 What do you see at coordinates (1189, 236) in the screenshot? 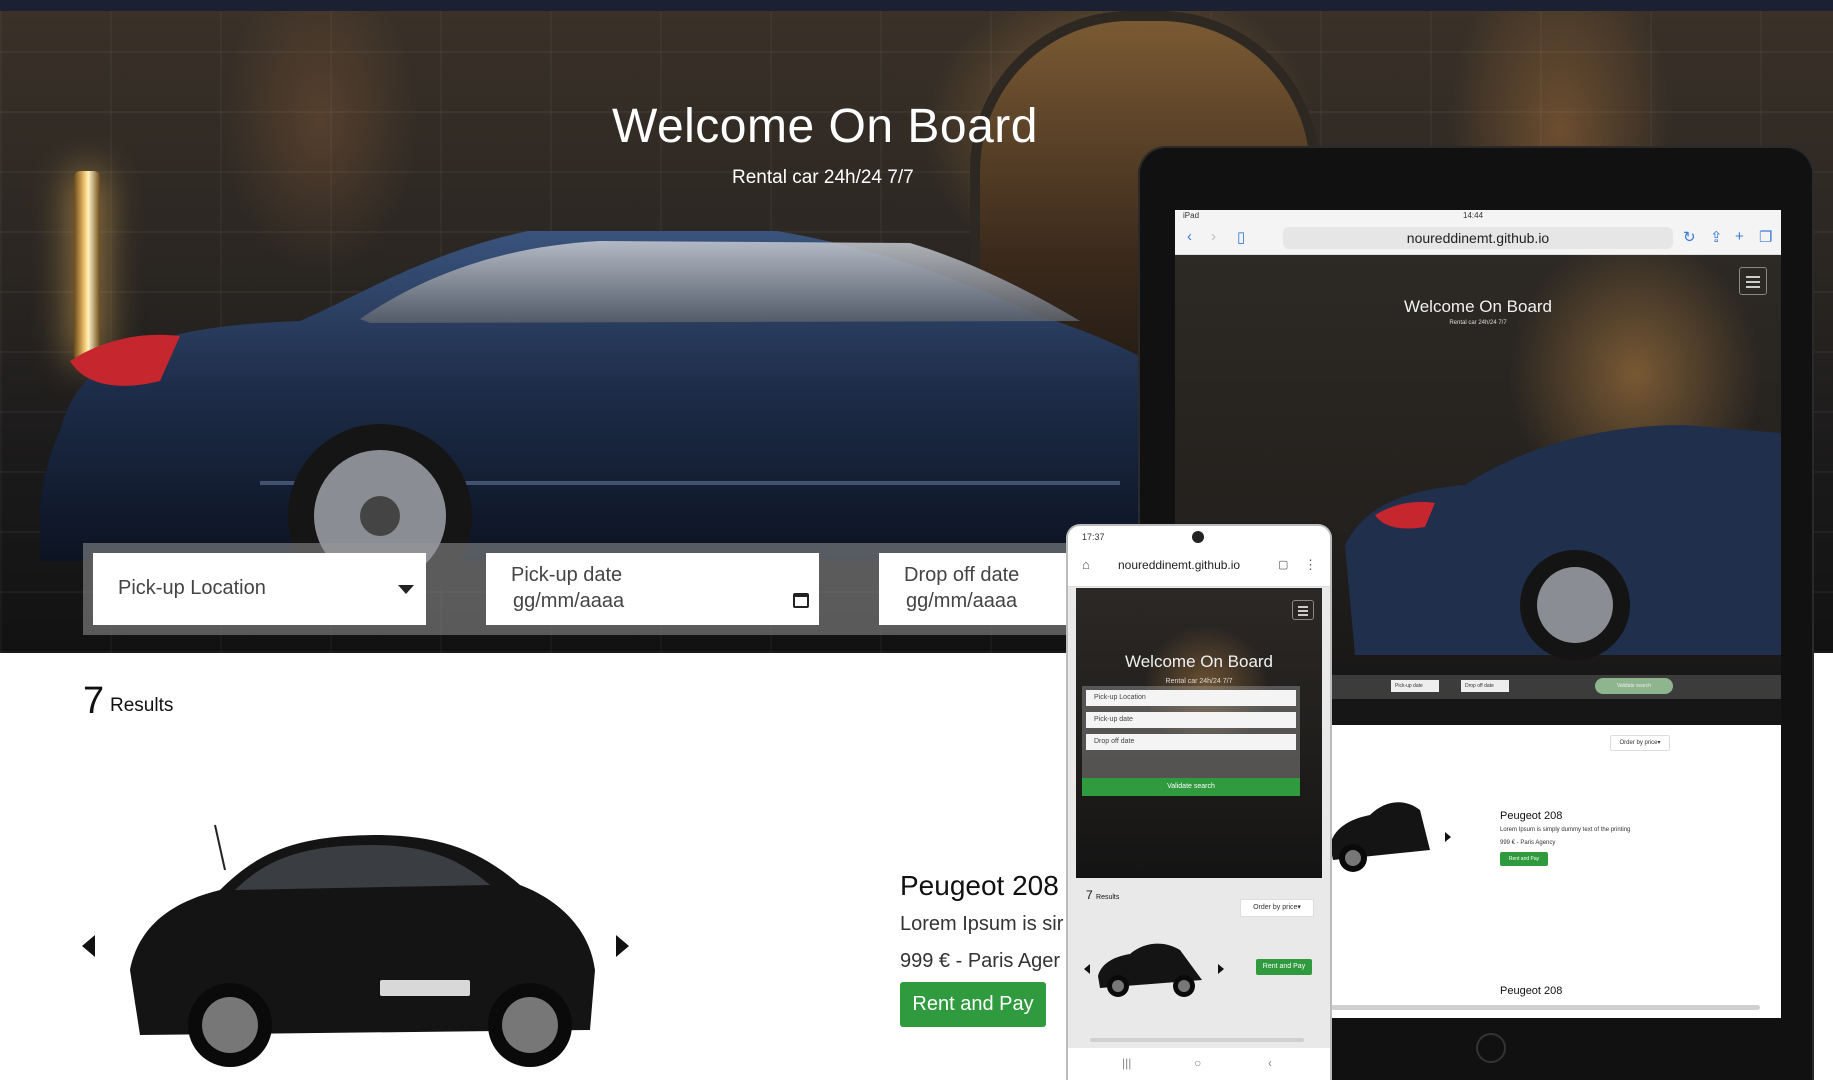
I see `back-icon: ‹` at bounding box center [1189, 236].